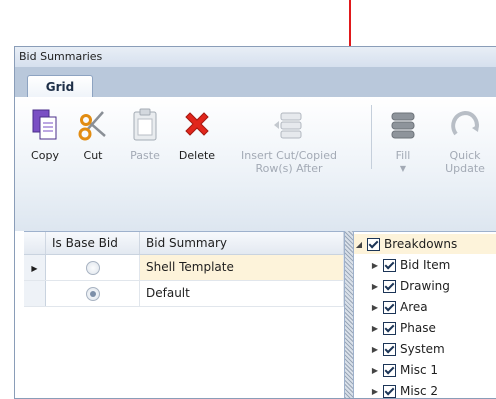 This screenshot has width=496, height=399. I want to click on delete-icon, so click(197, 125).